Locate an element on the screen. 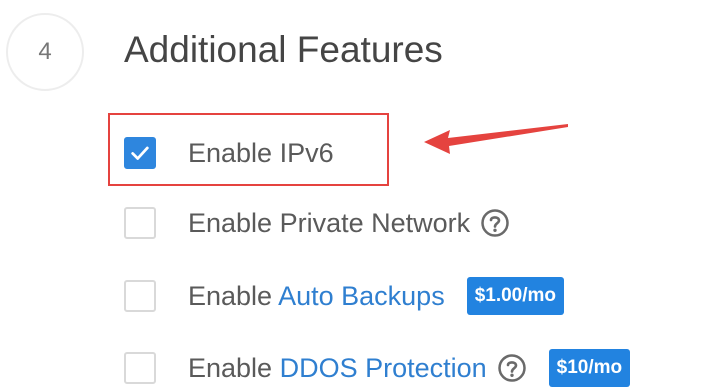  ddos-protection-link: DDOS Protection is located at coordinates (383, 368).